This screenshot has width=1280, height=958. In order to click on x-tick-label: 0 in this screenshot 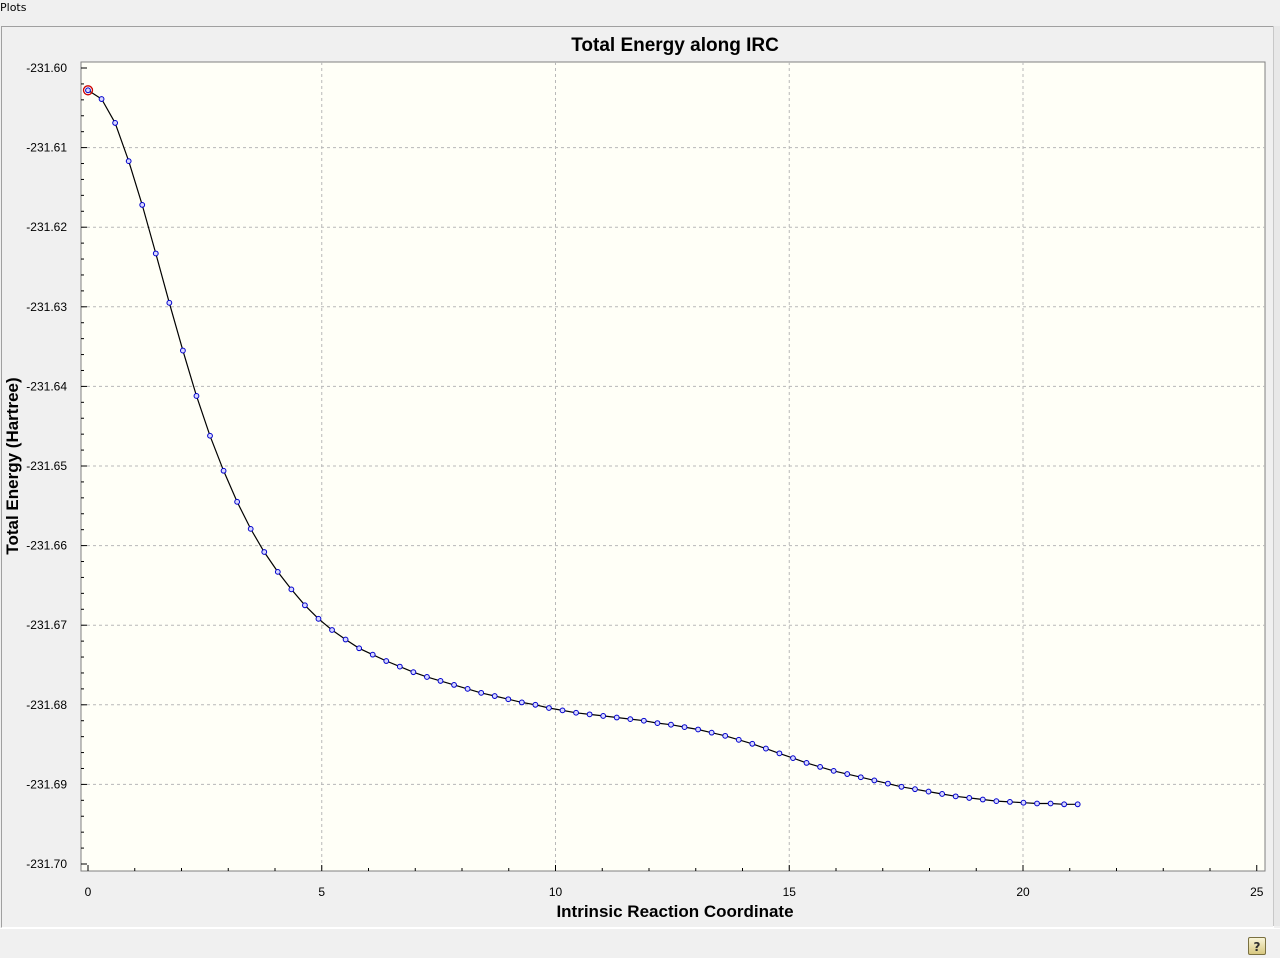, I will do `click(88, 892)`.